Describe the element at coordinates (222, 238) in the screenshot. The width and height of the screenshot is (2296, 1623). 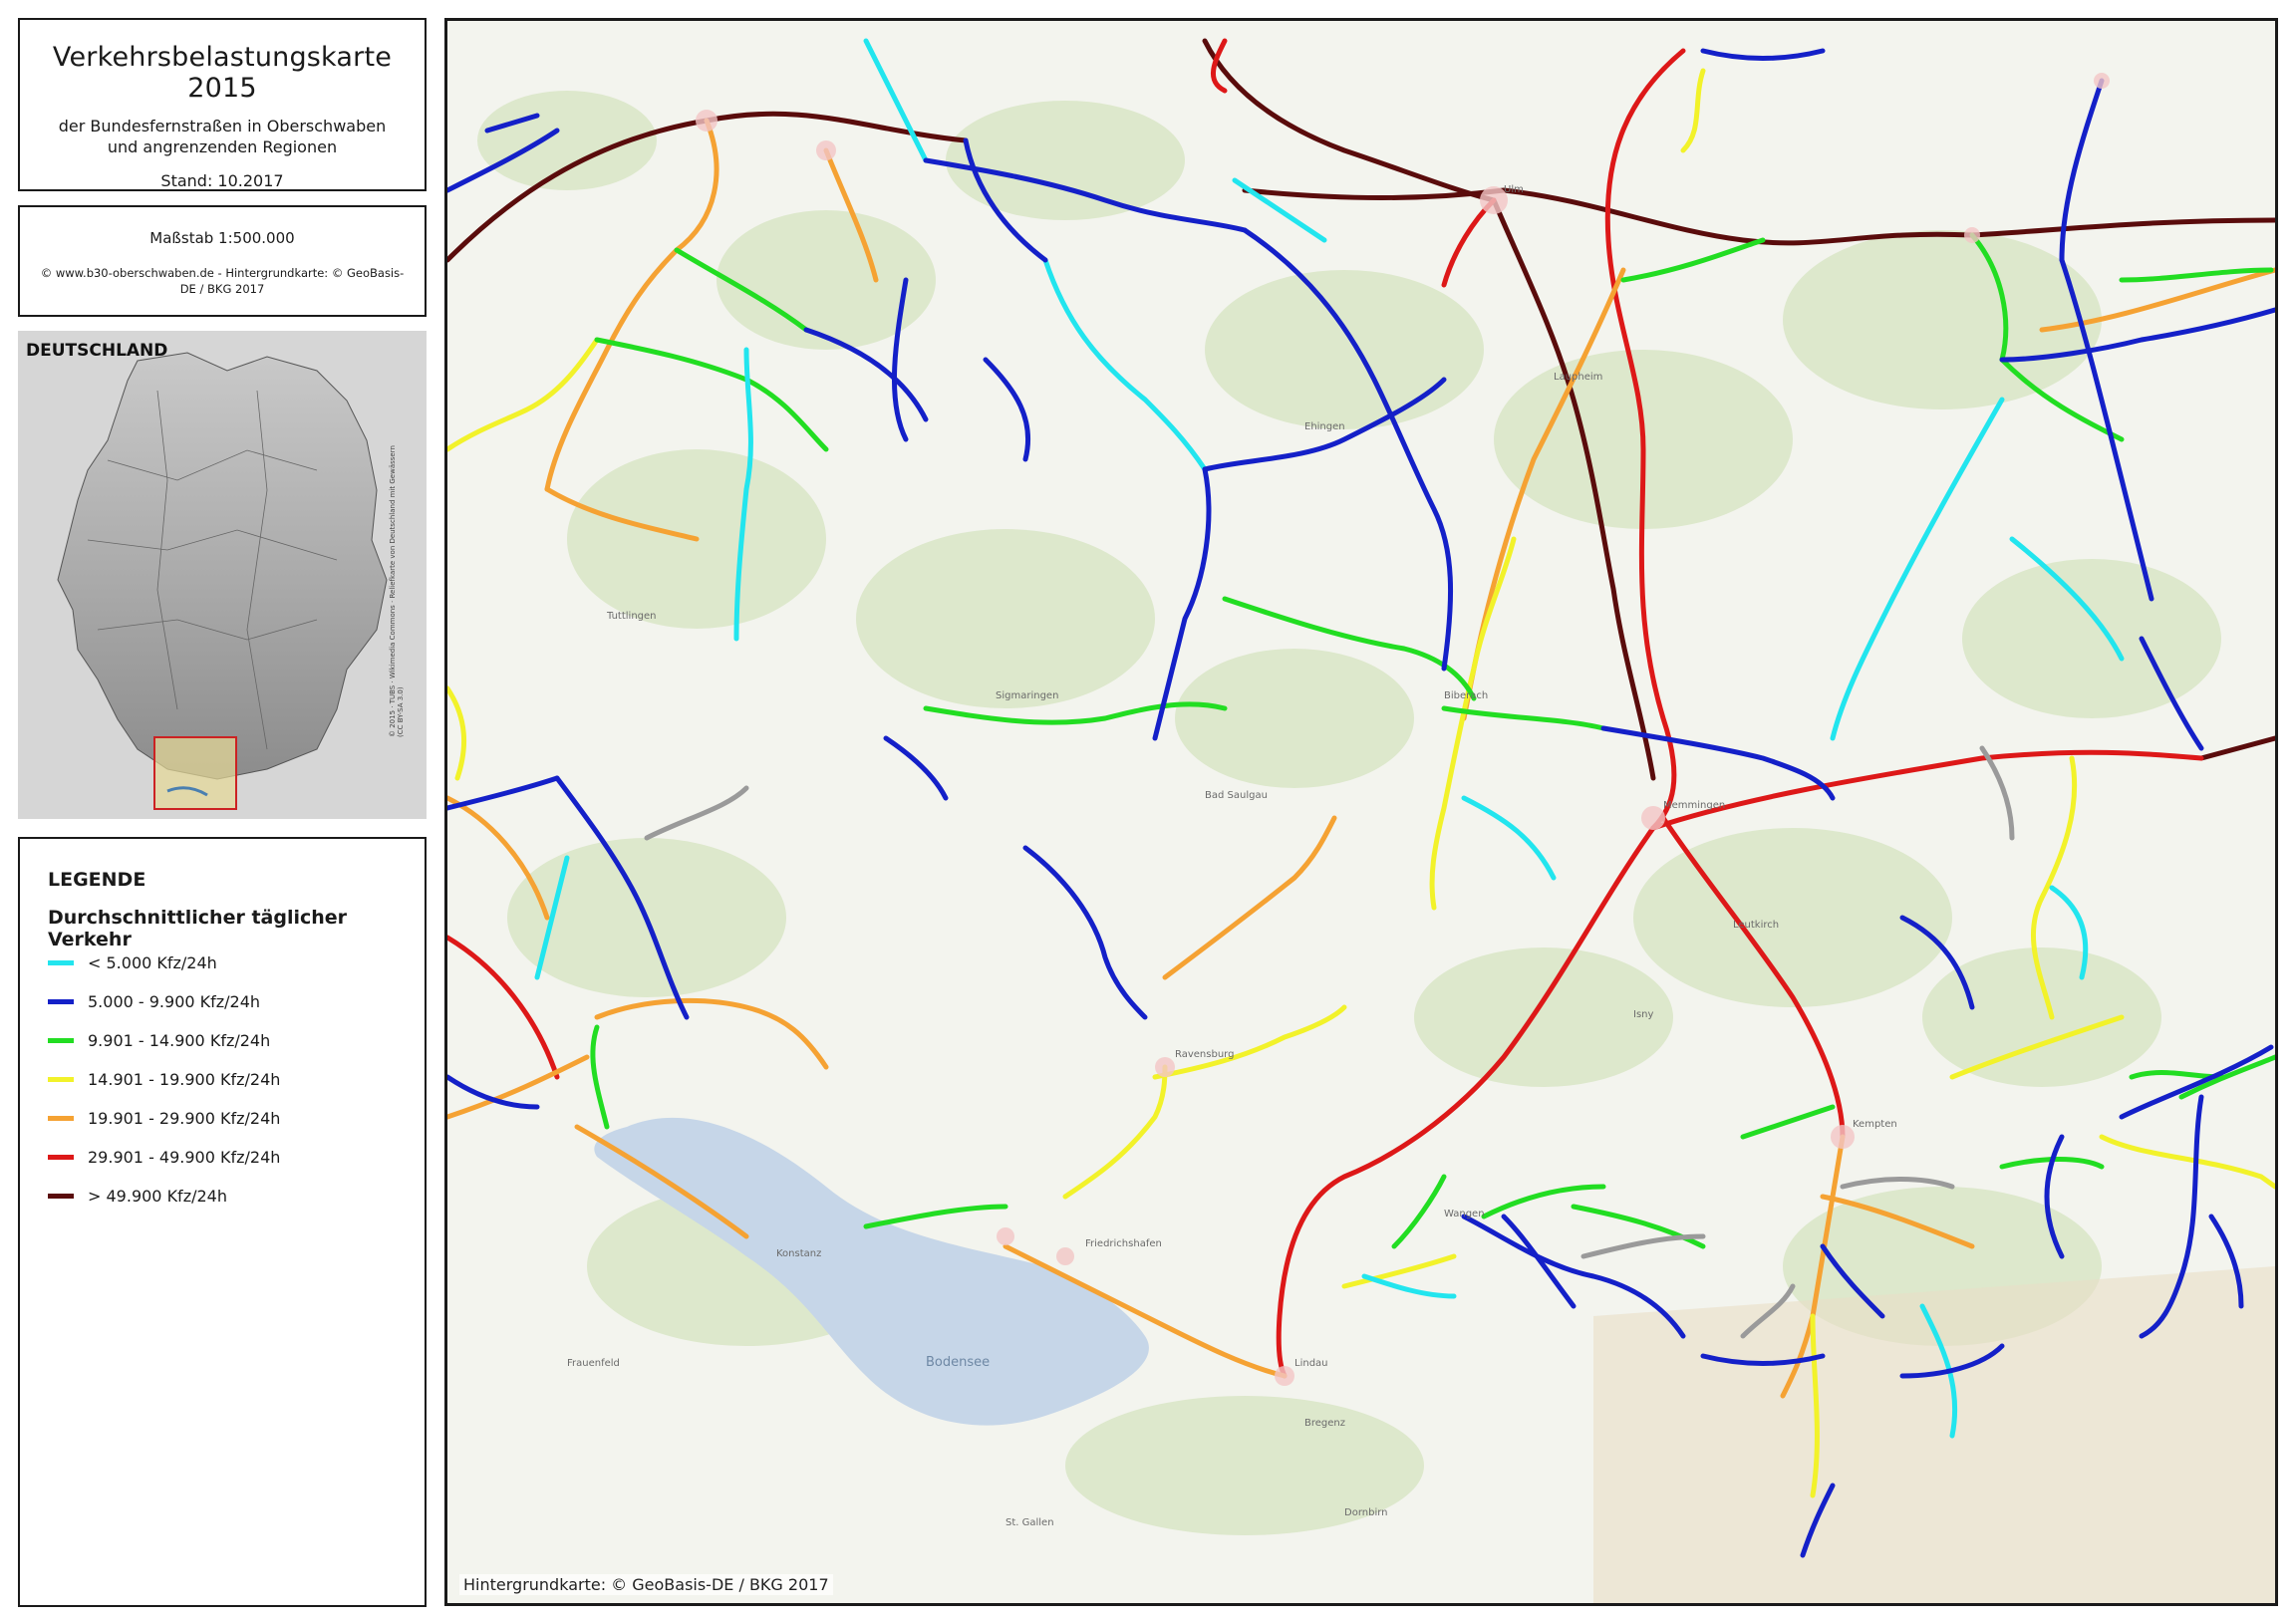
I see `scale-label: Maßstab 1:500.000` at that location.